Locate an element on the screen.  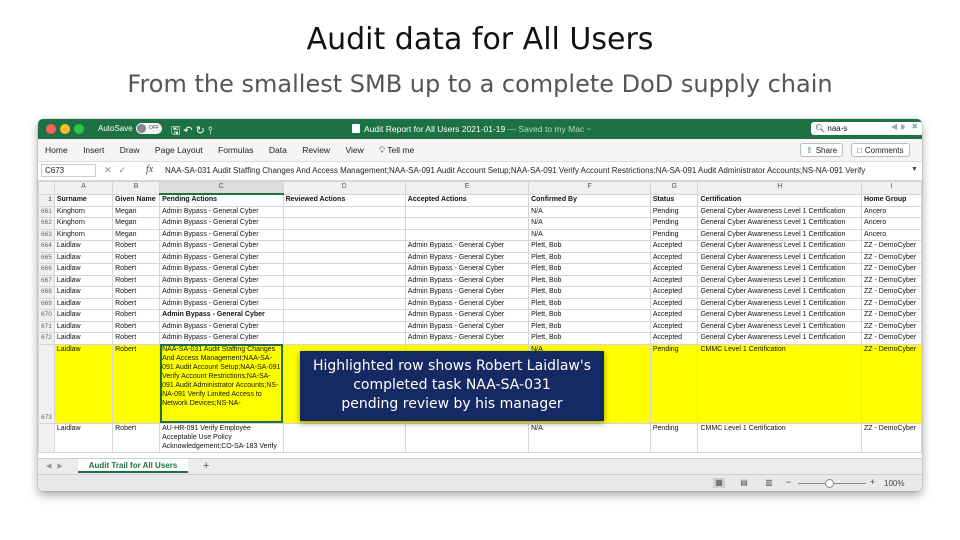
save-icon: 🖫 is located at coordinates (177, 131).